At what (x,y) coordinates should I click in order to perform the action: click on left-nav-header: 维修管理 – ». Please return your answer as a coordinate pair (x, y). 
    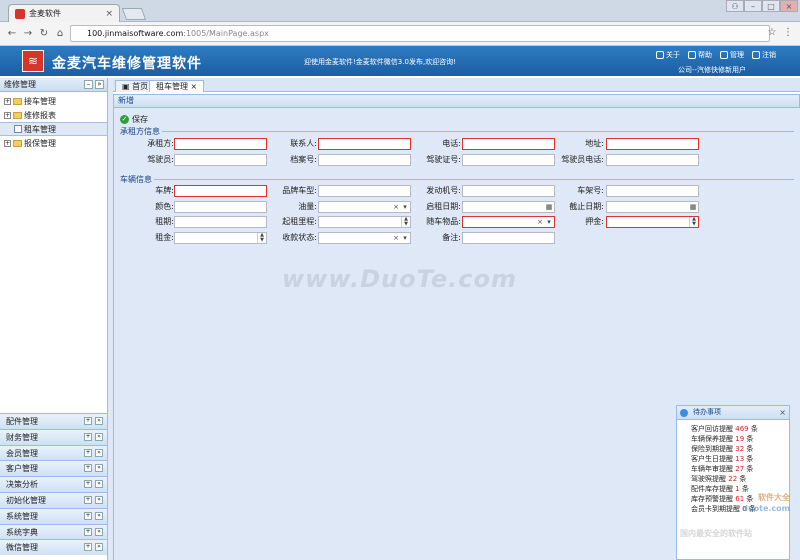
    Looking at the image, I should click on (53, 85).